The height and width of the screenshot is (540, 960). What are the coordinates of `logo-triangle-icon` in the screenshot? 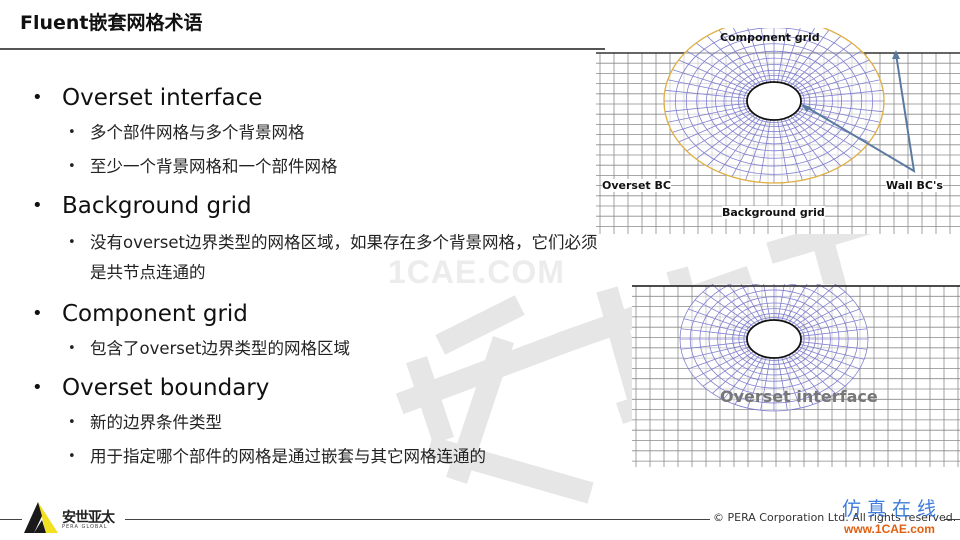 It's located at (41, 517).